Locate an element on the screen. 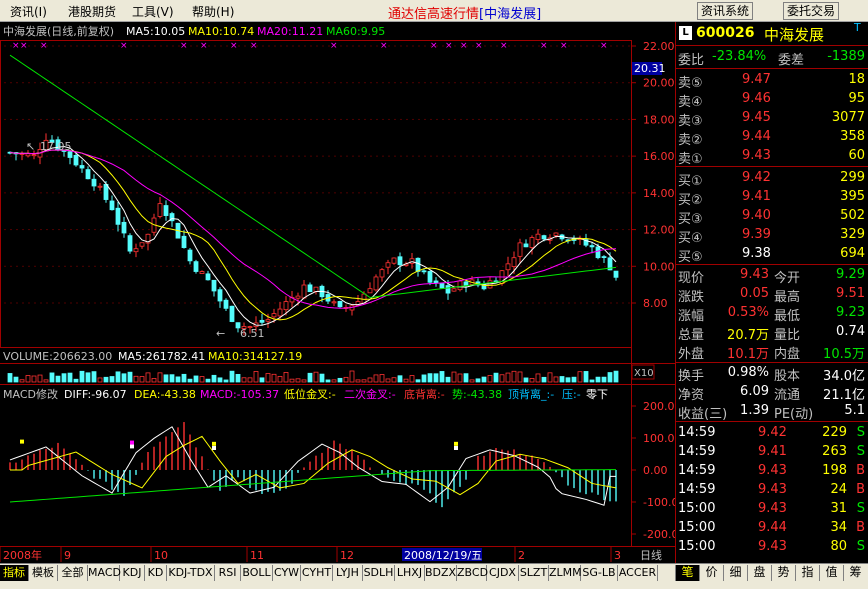 The image size is (868, 589). indicator-tab: SDLH is located at coordinates (379, 573).